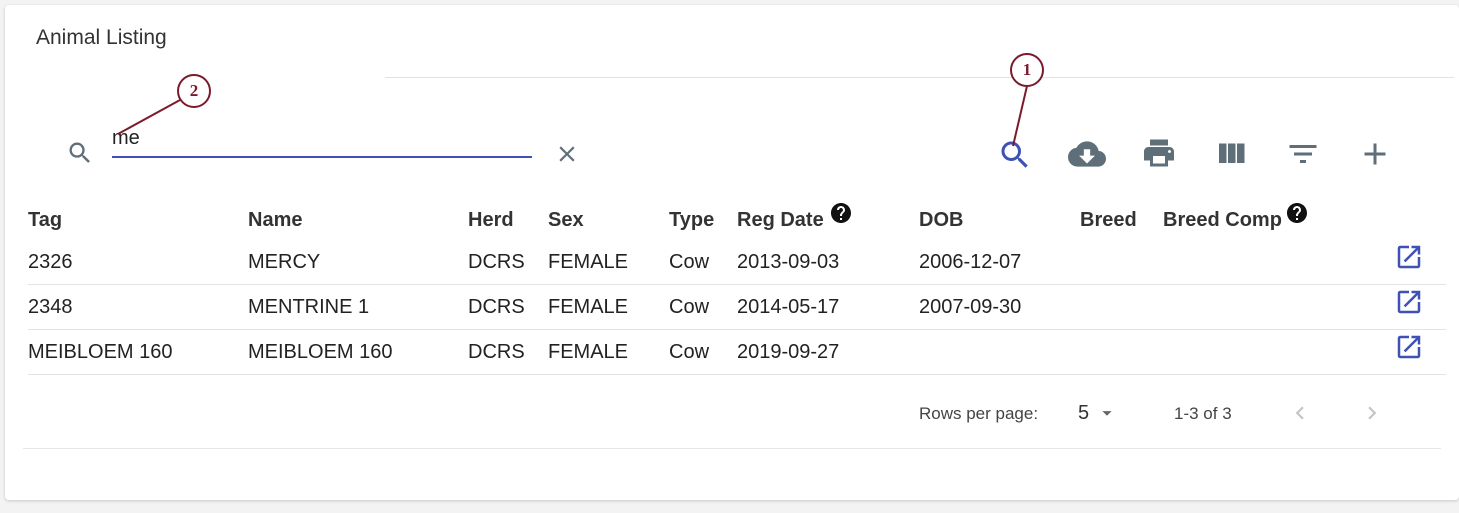 This screenshot has width=1459, height=513. What do you see at coordinates (1027, 70) in the screenshot?
I see `annotation-callout: 1` at bounding box center [1027, 70].